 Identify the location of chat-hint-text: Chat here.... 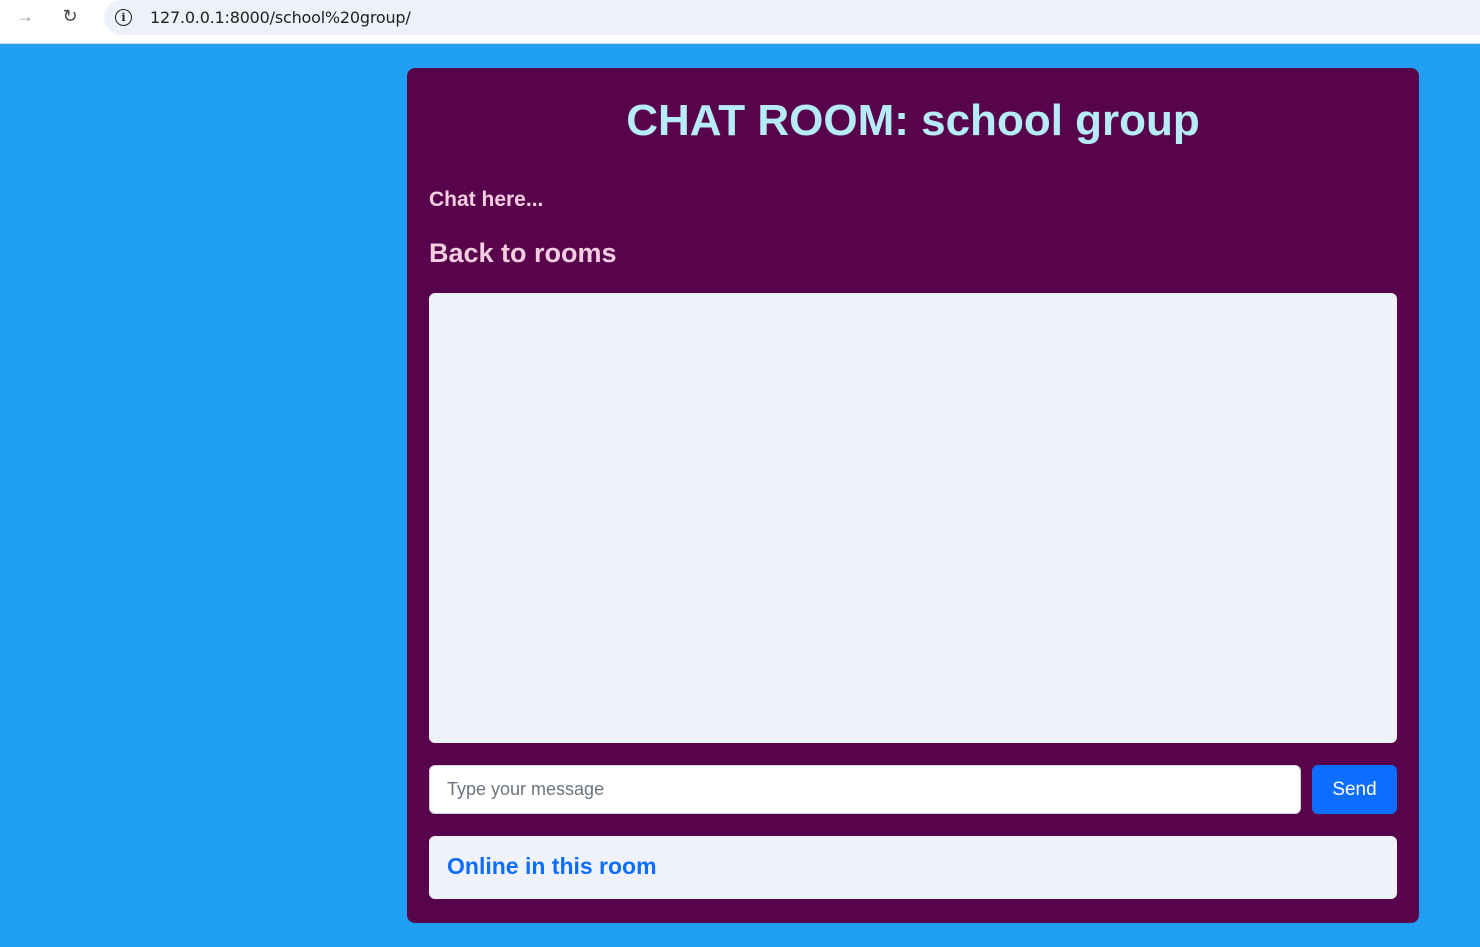
(486, 199).